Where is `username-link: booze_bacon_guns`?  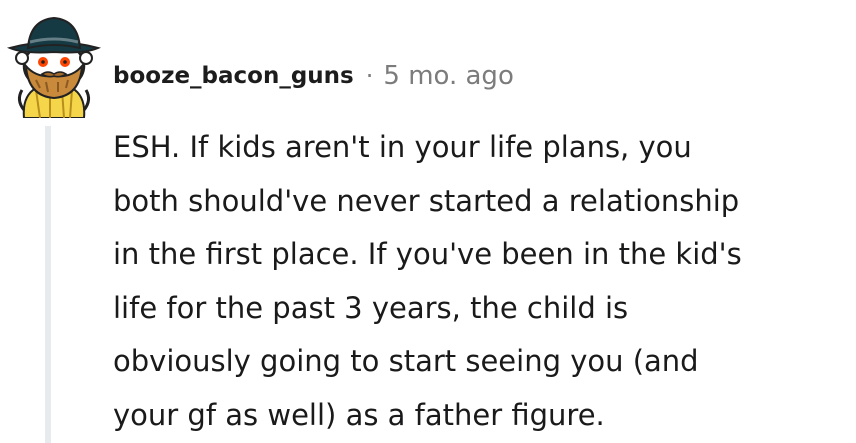
username-link: booze_bacon_guns is located at coordinates (233, 76).